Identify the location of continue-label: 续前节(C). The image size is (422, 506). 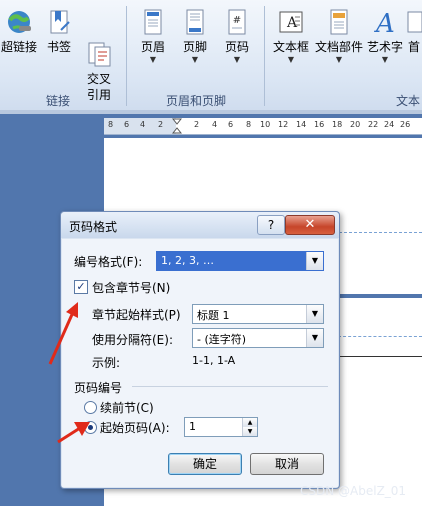
(127, 408).